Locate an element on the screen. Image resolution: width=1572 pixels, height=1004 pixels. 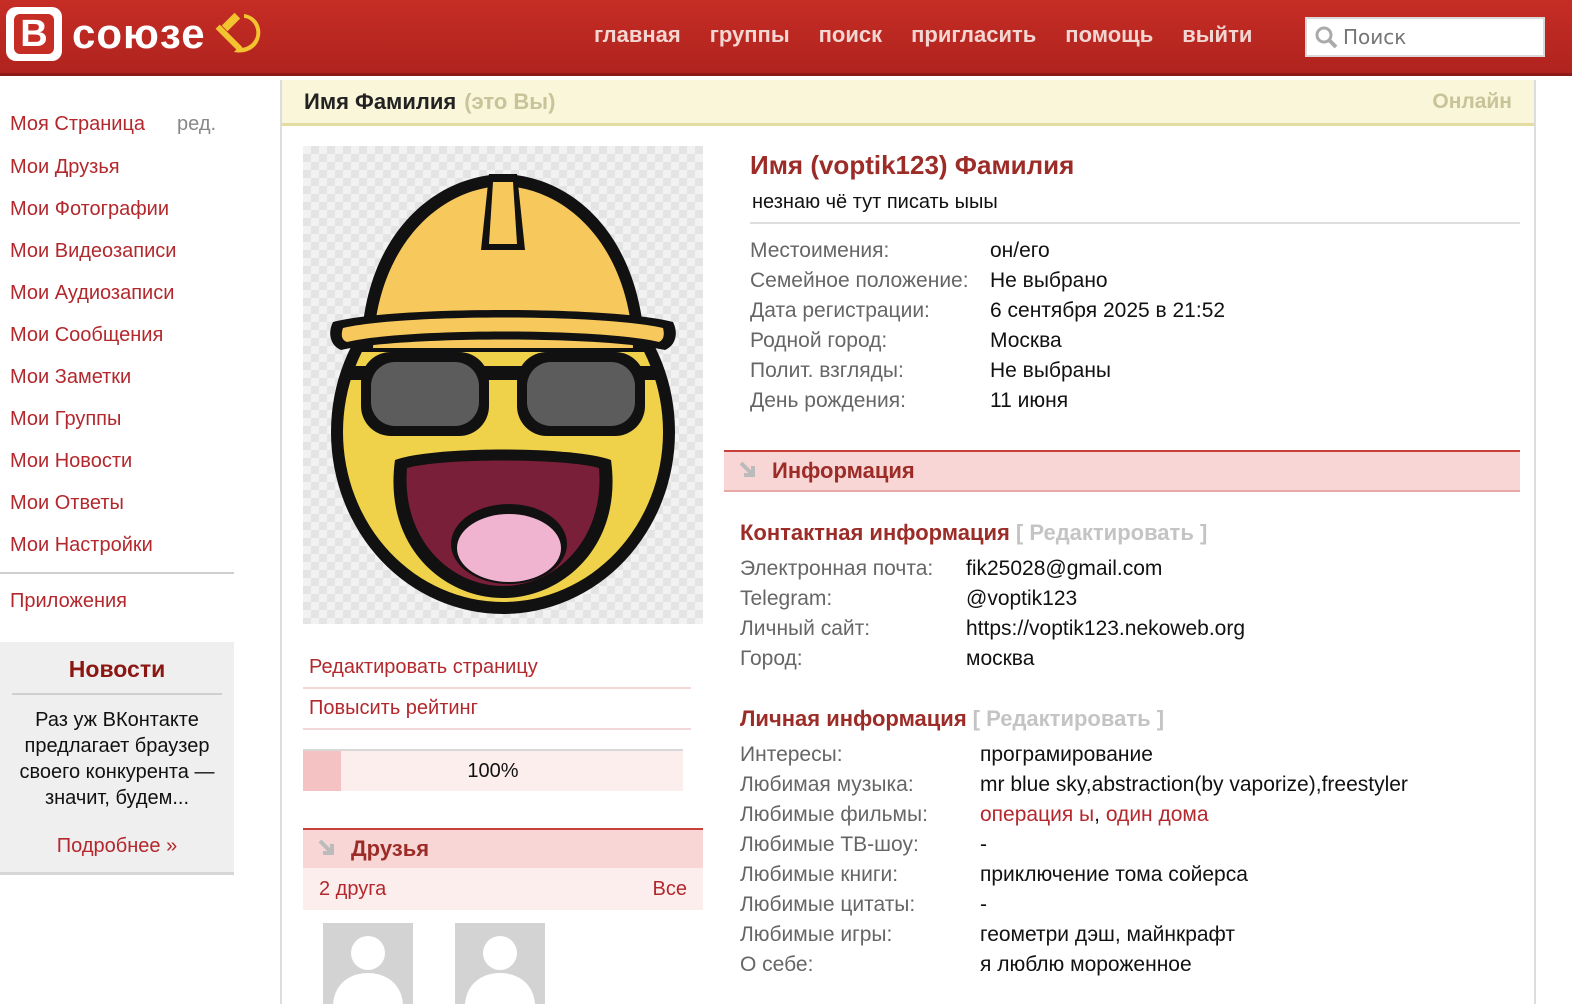
field-birthday: День рождения: 11 июня is located at coordinates (909, 400).